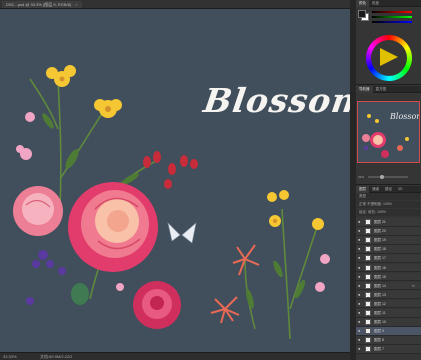  I want to click on layer-filter-row: 类型, so click(388, 196).